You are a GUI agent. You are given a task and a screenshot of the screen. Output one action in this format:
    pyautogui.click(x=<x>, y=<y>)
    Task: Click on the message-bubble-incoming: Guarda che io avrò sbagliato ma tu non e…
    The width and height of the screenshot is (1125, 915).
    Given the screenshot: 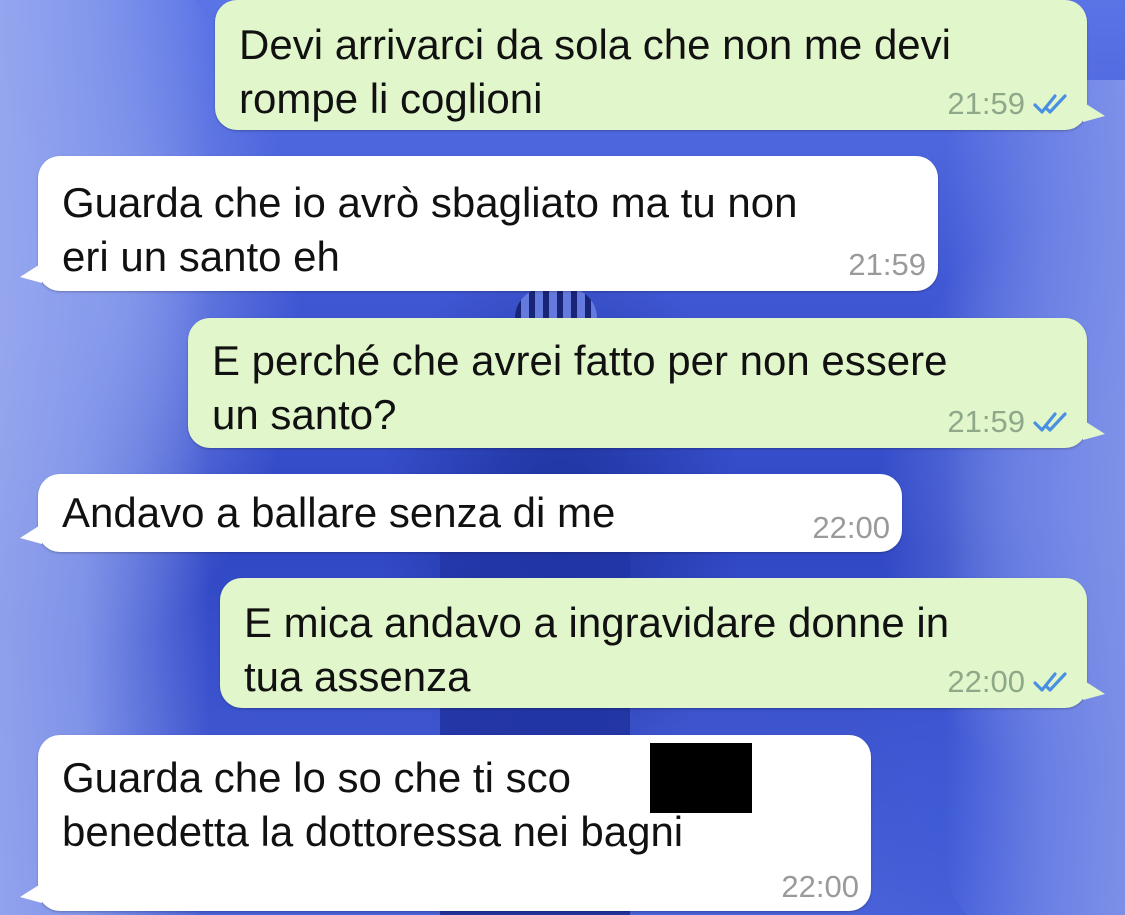 What is the action you would take?
    pyautogui.click(x=479, y=223)
    